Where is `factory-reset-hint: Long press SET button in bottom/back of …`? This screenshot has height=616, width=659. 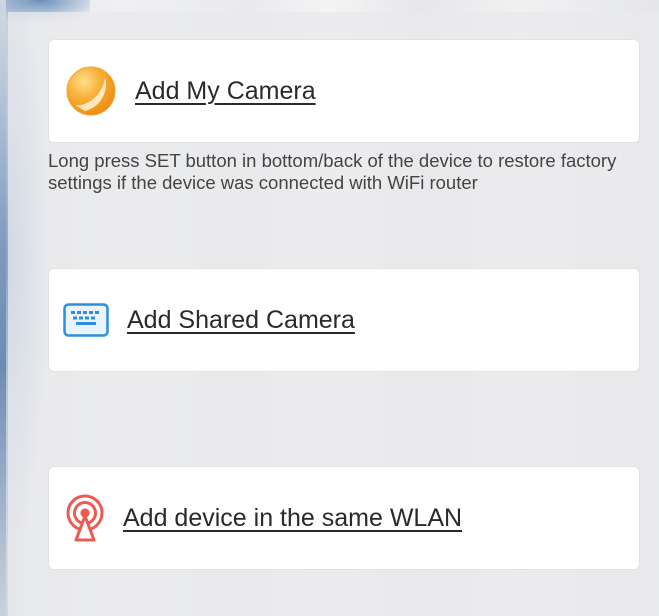 factory-reset-hint: Long press SET button in bottom/back of … is located at coordinates (332, 171).